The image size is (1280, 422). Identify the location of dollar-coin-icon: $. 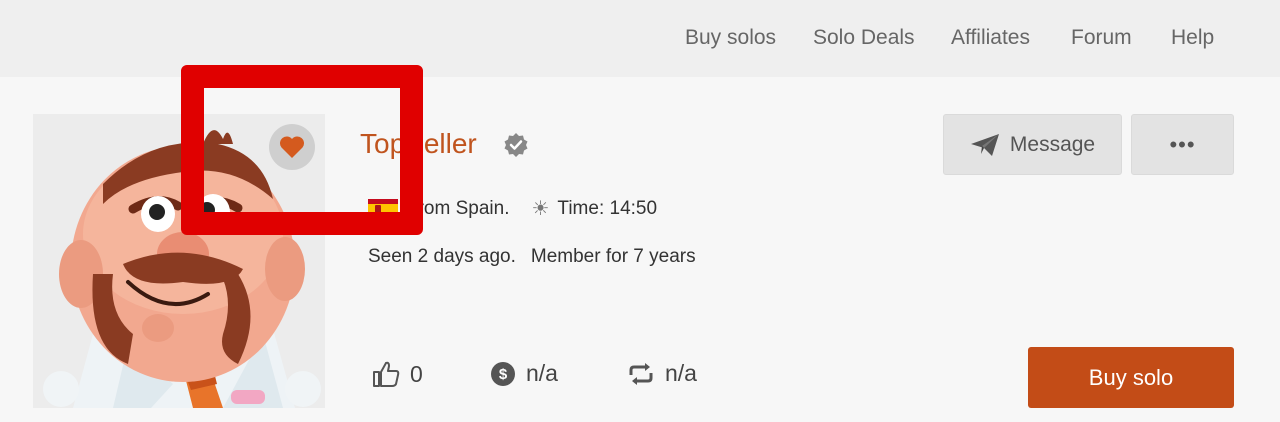
(503, 373).